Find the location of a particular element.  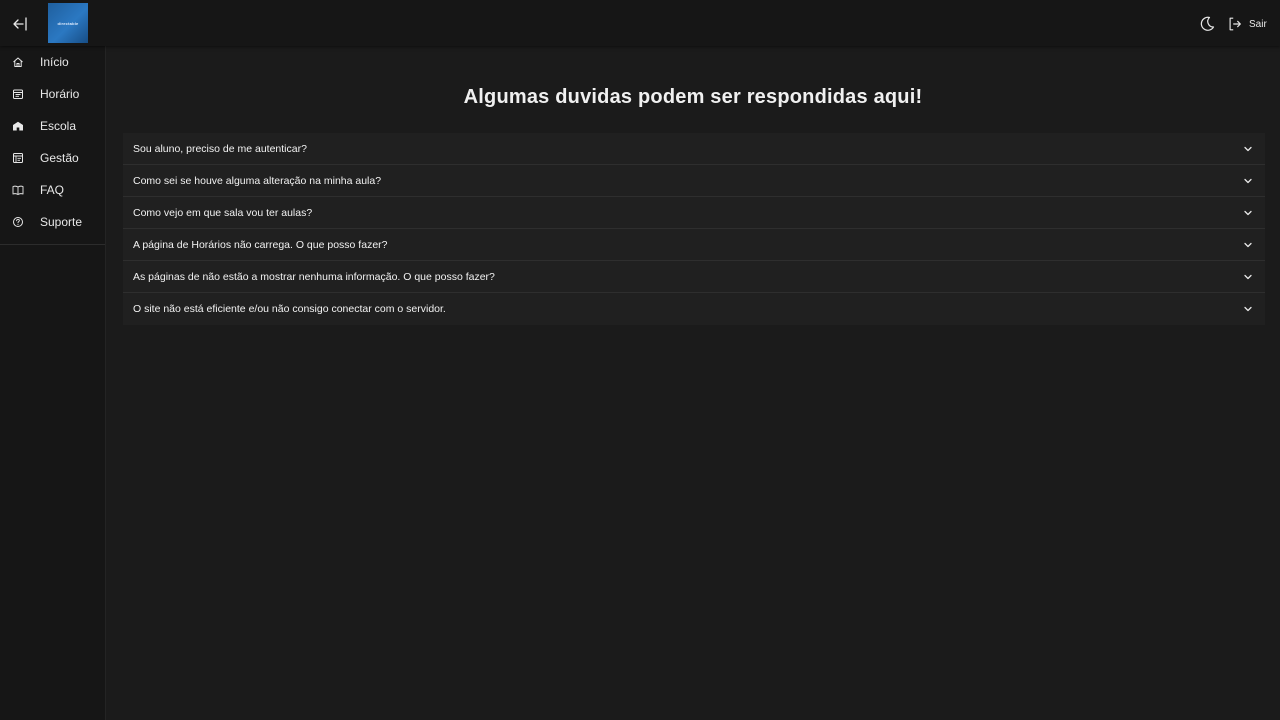

sidebar-item-faq: FAQ is located at coordinates (52, 190).